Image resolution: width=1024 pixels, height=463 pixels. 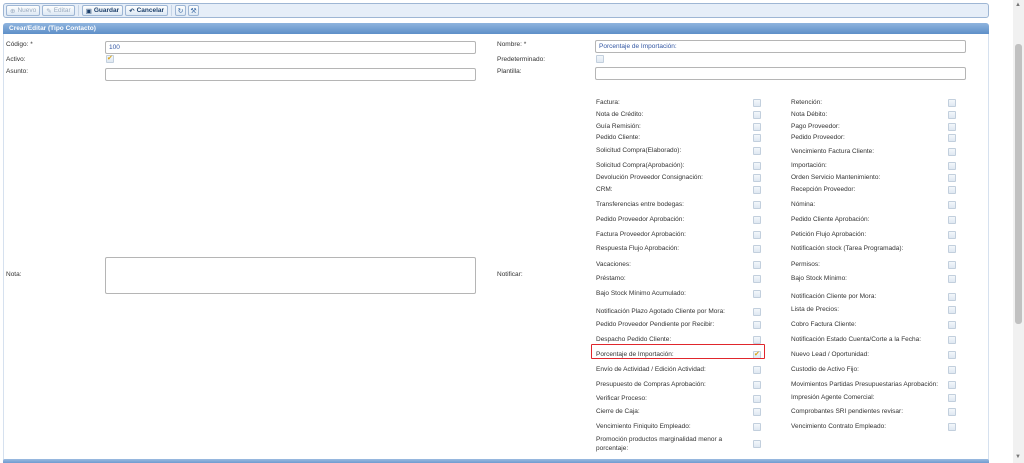 I want to click on asunto-input, so click(x=290, y=74).